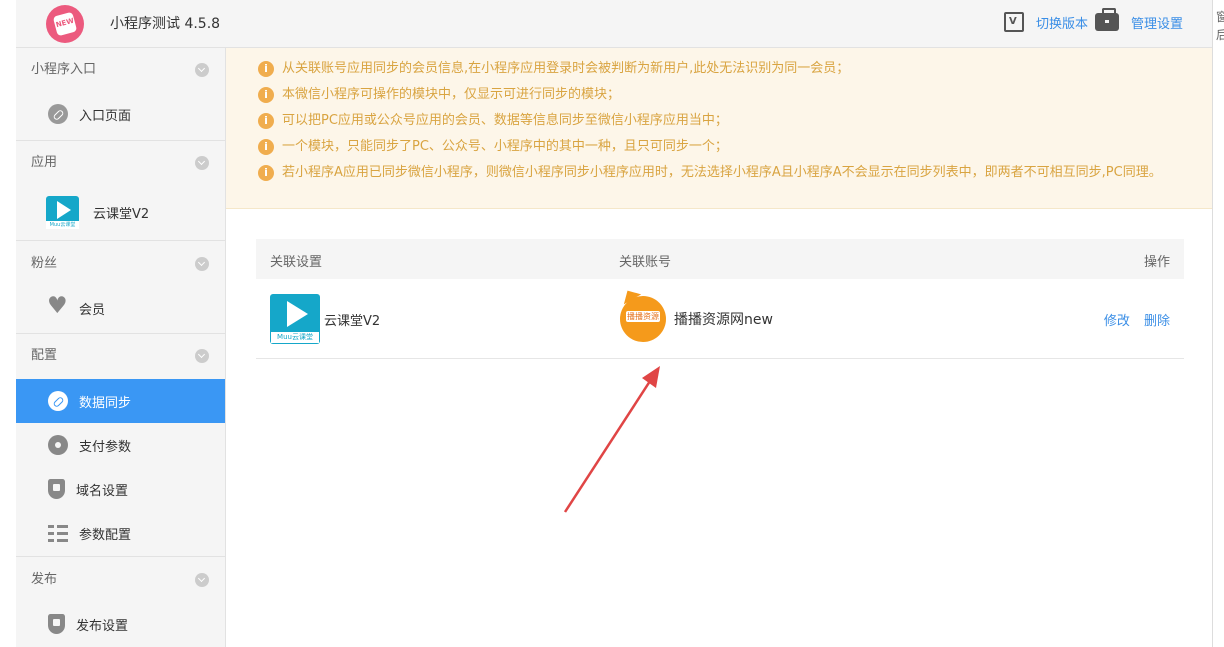  I want to click on row-actions: 修改 删除, so click(1132, 319).